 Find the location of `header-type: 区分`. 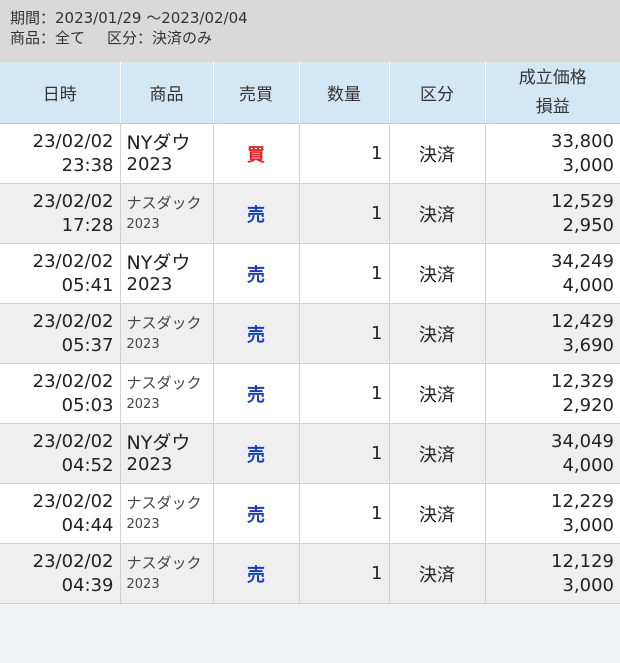

header-type: 区分 is located at coordinates (437, 93).